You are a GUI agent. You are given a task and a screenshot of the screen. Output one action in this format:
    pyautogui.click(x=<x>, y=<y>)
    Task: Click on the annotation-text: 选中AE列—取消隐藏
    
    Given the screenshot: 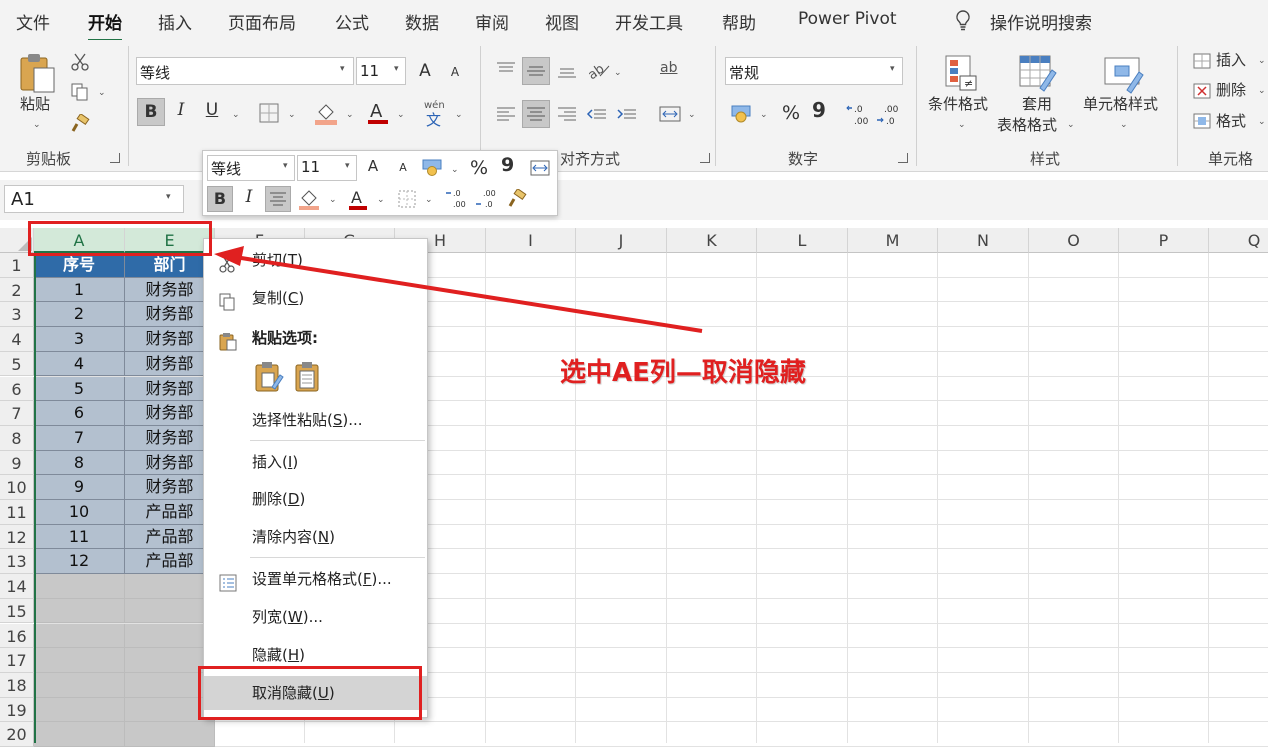 What is the action you would take?
    pyautogui.click(x=683, y=373)
    